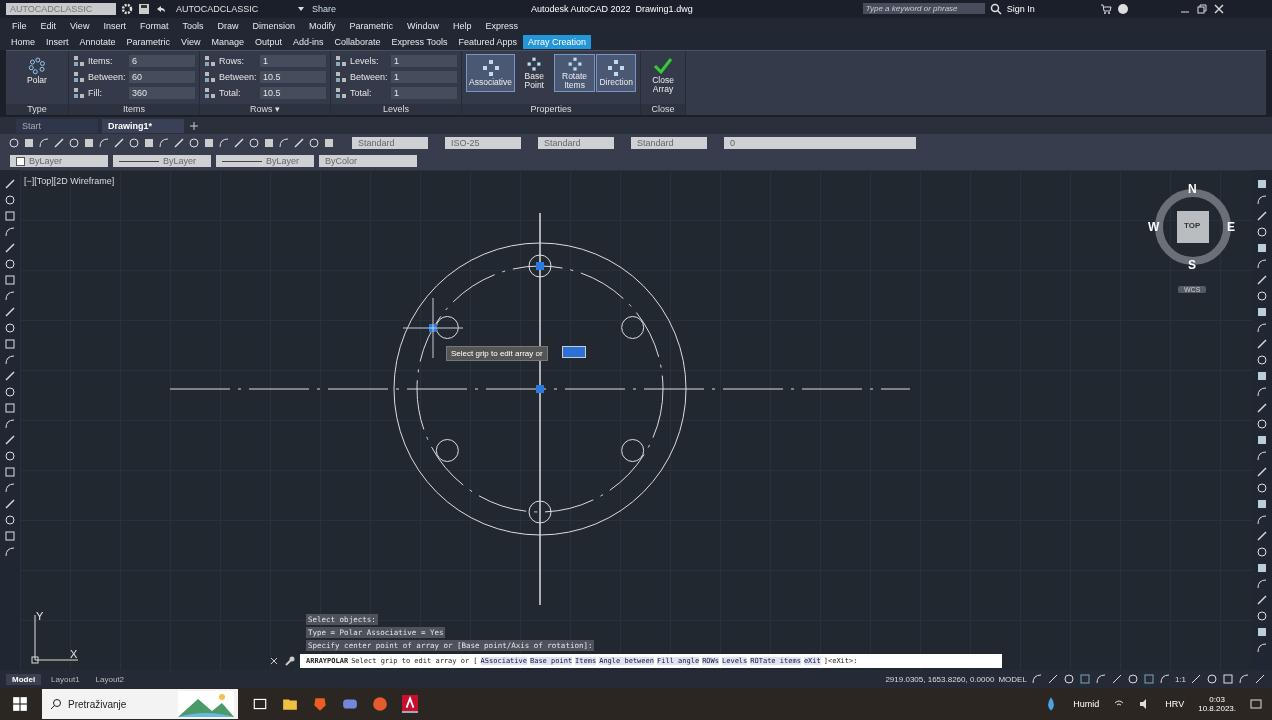 This screenshot has height=720, width=1272. What do you see at coordinates (419, 42) in the screenshot?
I see `ribbon-tab: Express Tools` at bounding box center [419, 42].